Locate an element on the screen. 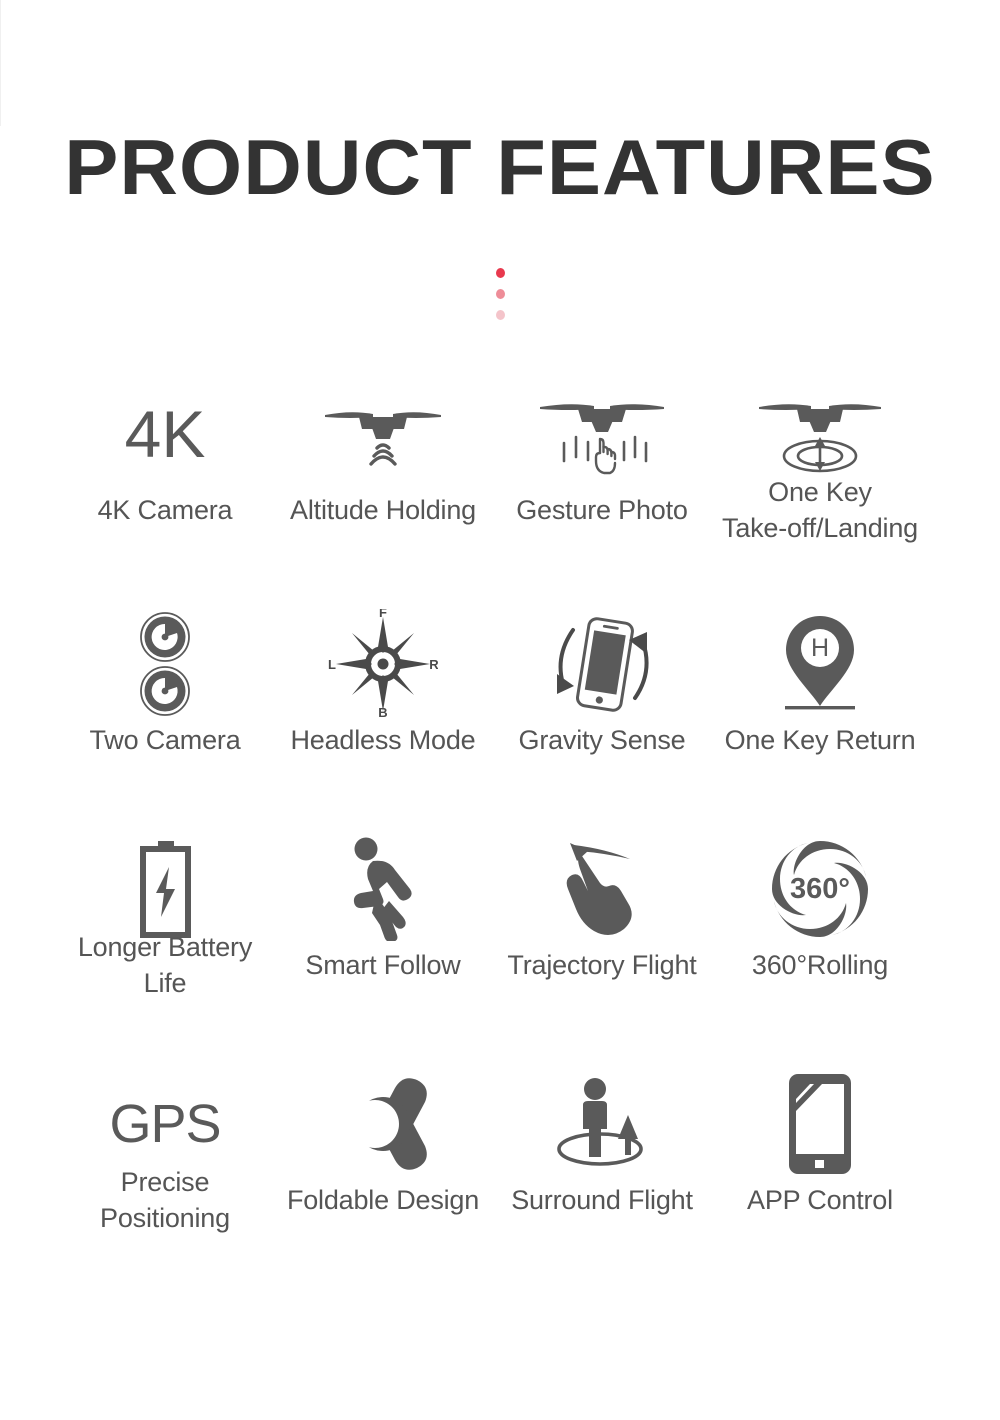  feature-label: APP Control is located at coordinates (820, 1200).